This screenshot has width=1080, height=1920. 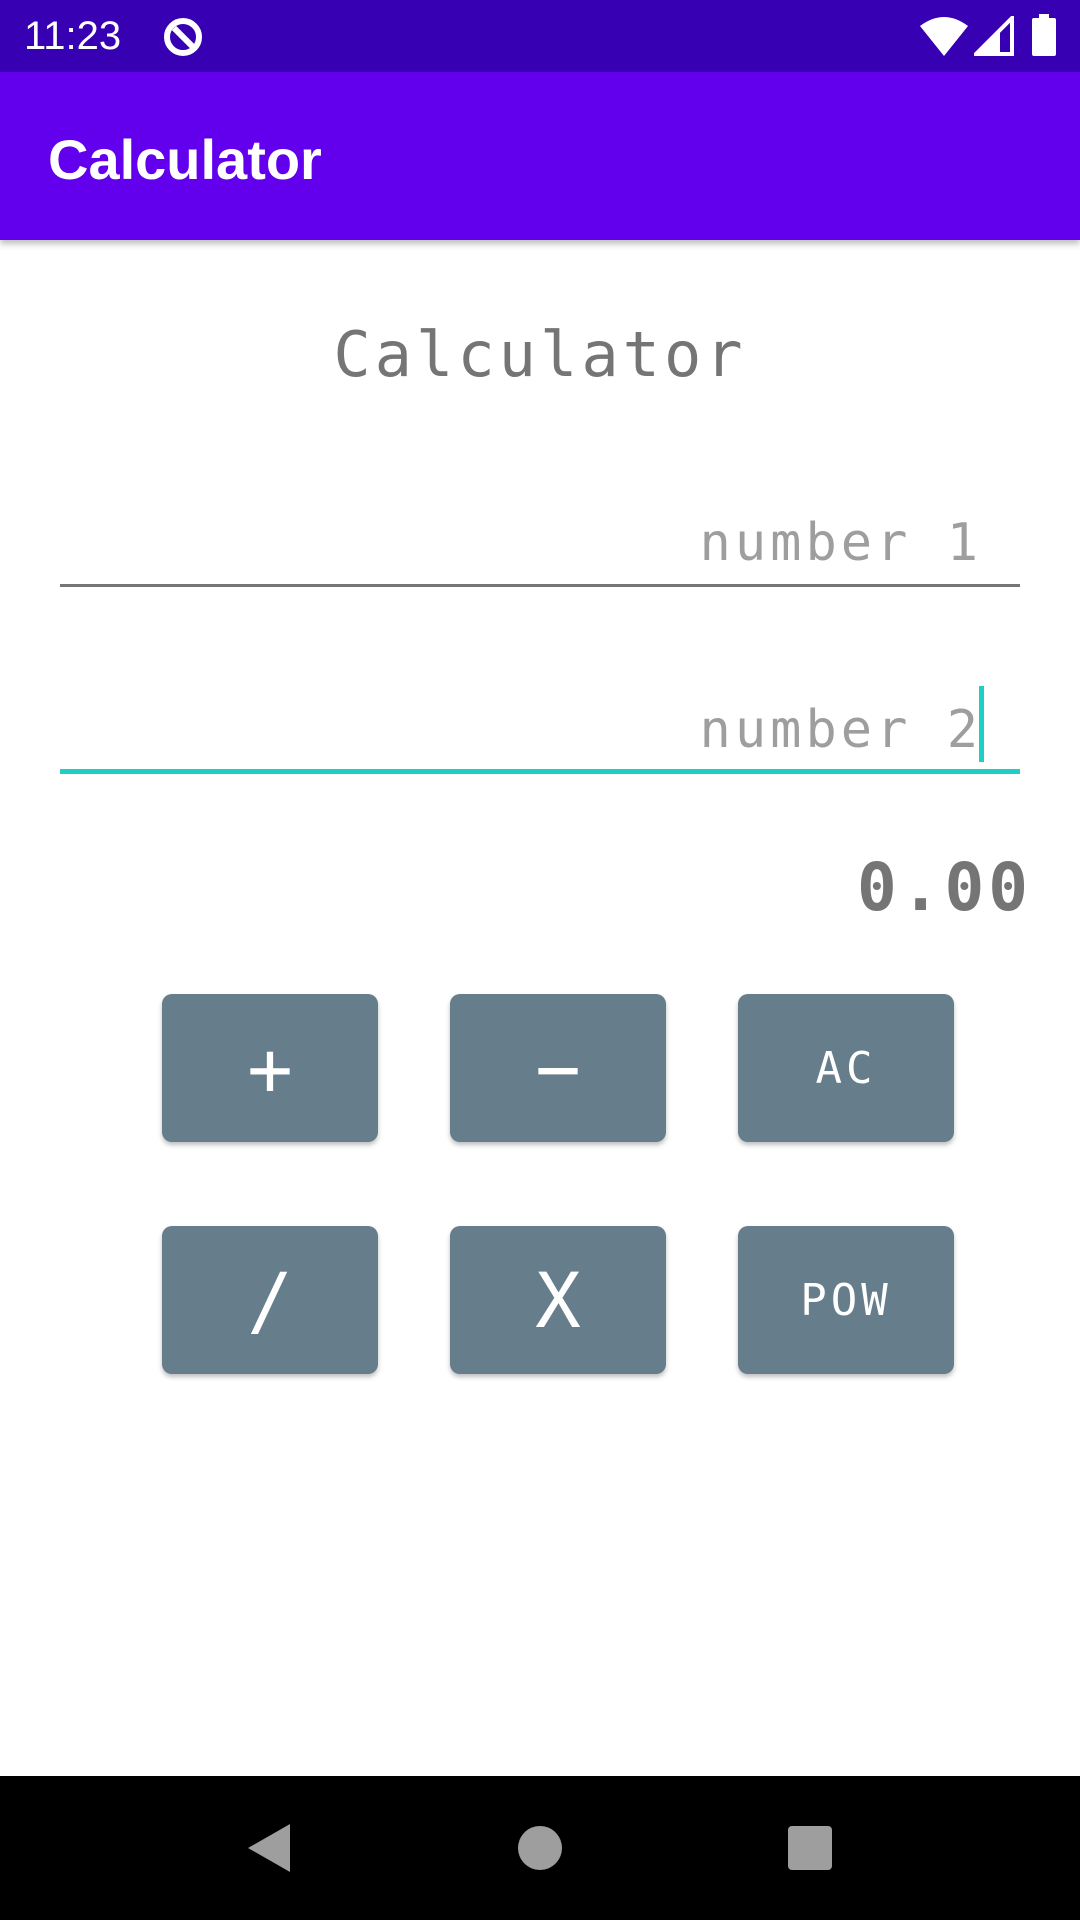 I want to click on app-bar-title: Calculator, so click(x=185, y=159).